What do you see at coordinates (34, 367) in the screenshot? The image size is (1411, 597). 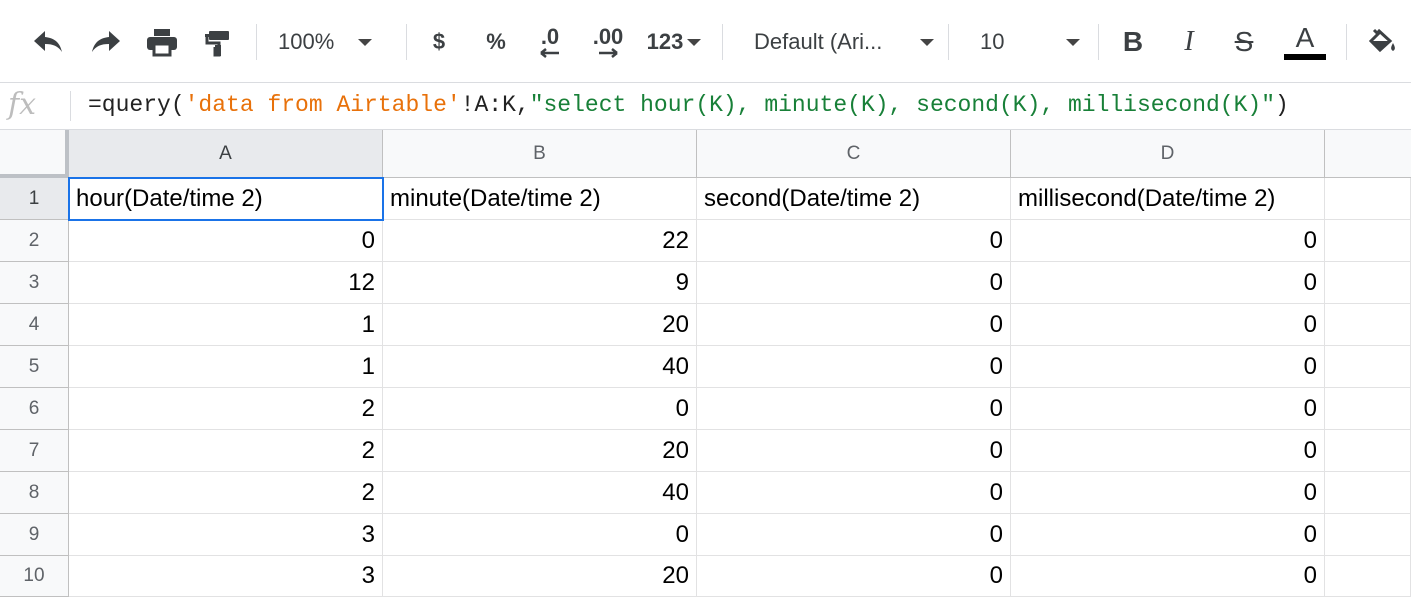 I see `row-header: 5` at bounding box center [34, 367].